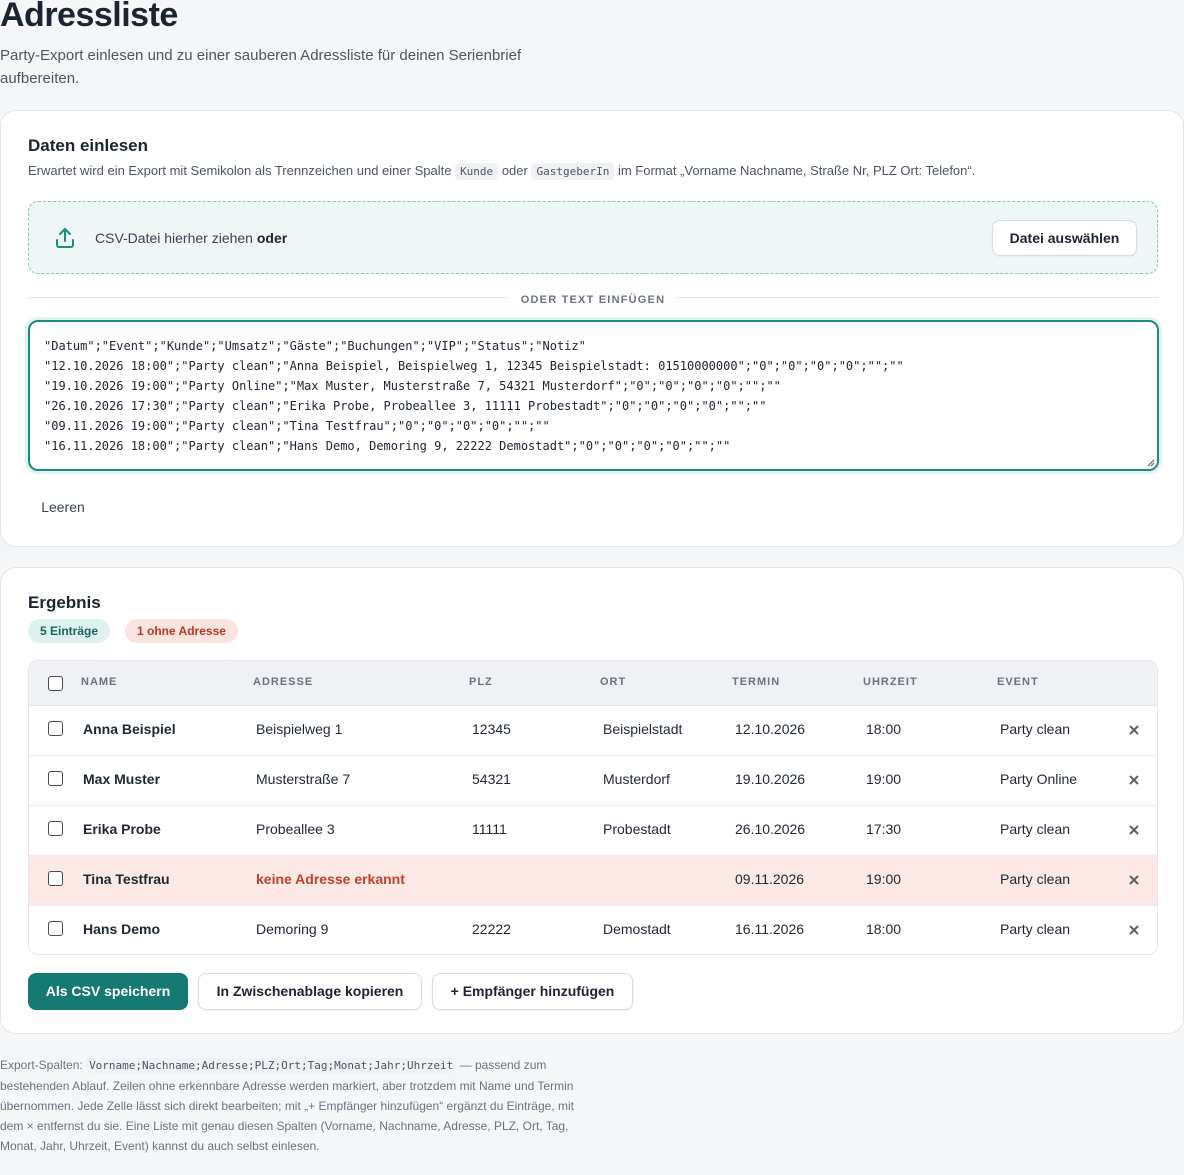 This screenshot has width=1184, height=1175. What do you see at coordinates (491, 779) in the screenshot?
I see `cell-plz: 54321` at bounding box center [491, 779].